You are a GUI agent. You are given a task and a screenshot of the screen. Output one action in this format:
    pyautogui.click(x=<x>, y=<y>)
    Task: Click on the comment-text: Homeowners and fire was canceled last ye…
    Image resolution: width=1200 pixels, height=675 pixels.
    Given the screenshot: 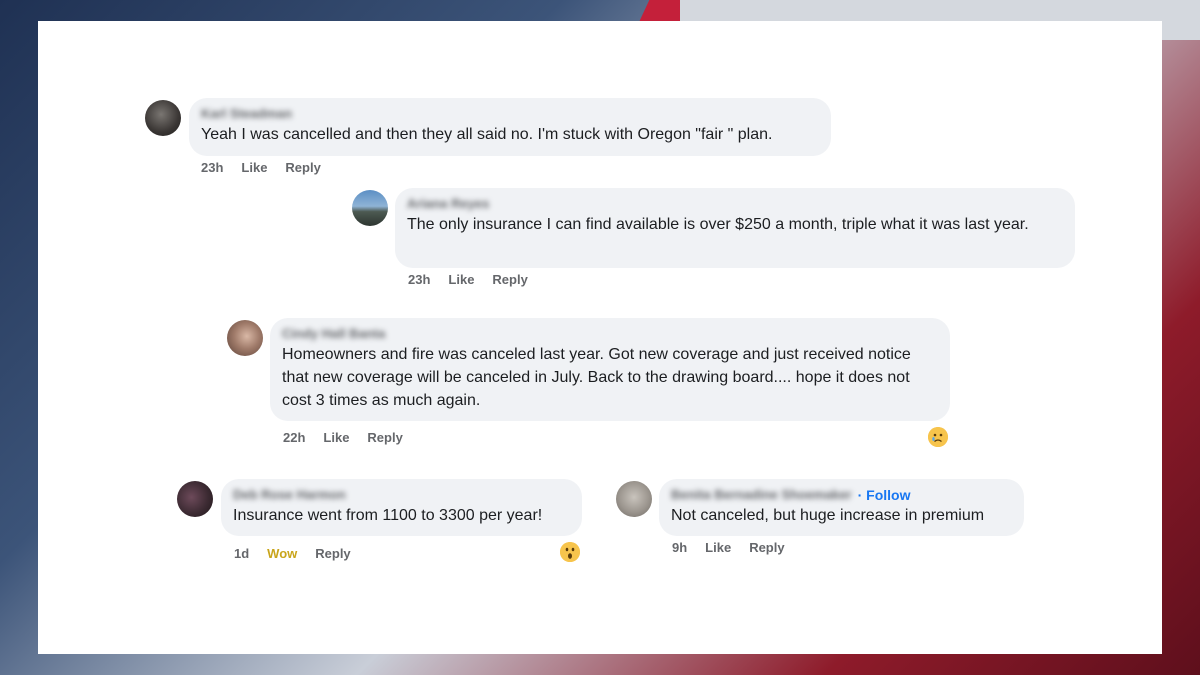 What is the action you would take?
    pyautogui.click(x=596, y=377)
    